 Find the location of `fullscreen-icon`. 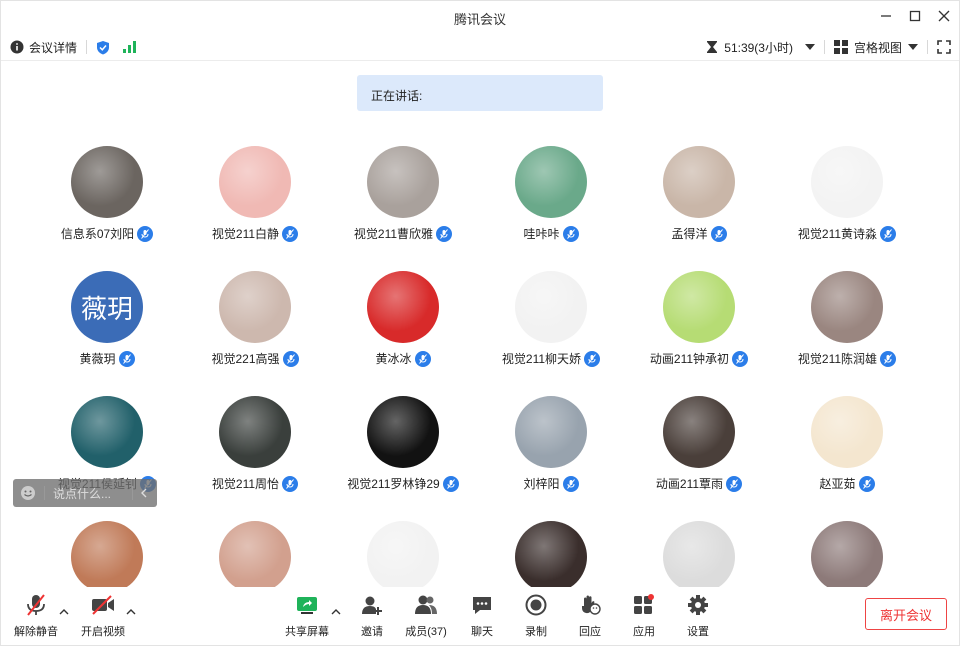

fullscreen-icon is located at coordinates (944, 47).